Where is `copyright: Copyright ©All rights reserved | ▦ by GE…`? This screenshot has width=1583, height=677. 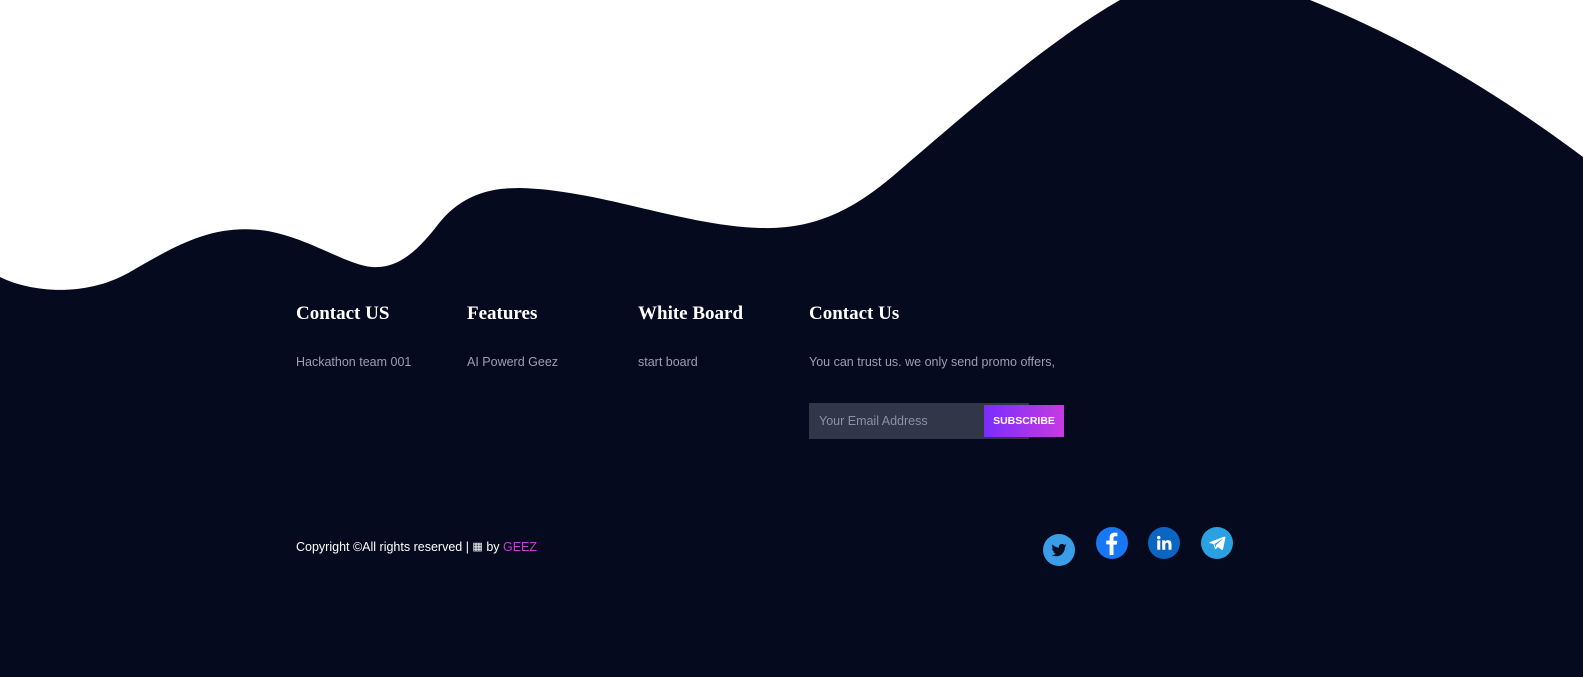 copyright: Copyright ©All rights reserved | ▦ by GE… is located at coordinates (416, 547).